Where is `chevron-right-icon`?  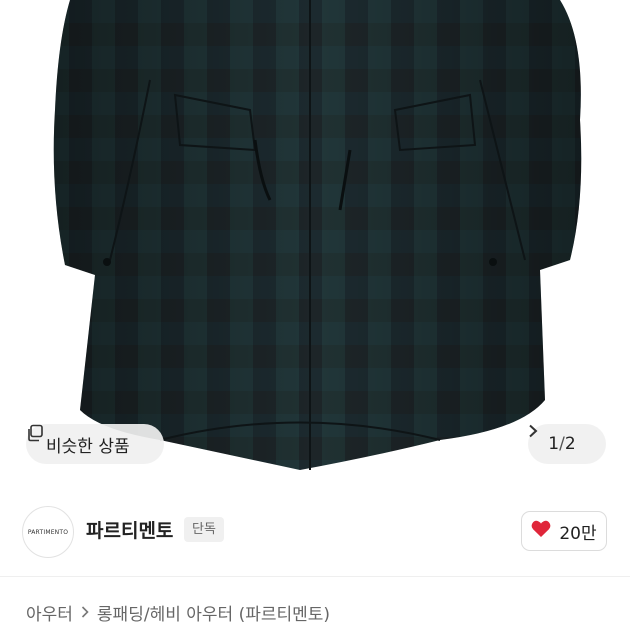
chevron-right-icon is located at coordinates (85, 613).